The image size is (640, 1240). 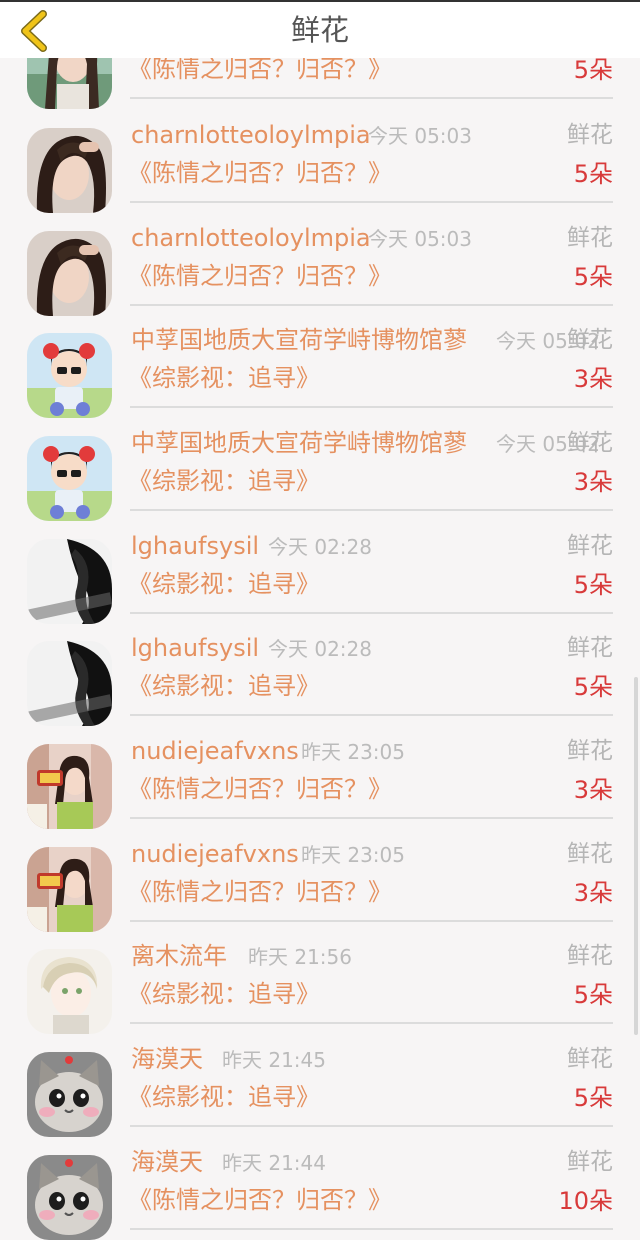 I want to click on gift-time: 昨天 21:45, so click(x=274, y=1060).